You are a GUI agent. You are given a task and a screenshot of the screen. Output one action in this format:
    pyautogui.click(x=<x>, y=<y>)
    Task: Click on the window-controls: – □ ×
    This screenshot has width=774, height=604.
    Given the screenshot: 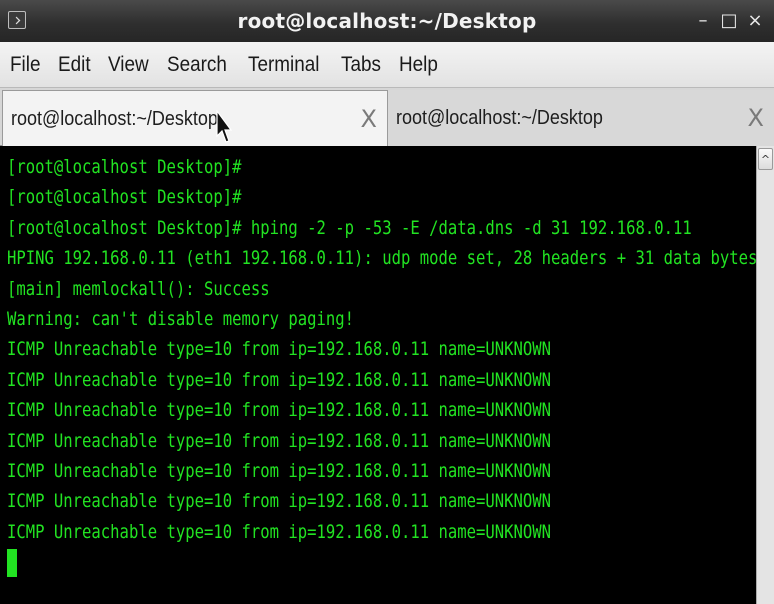 What is the action you would take?
    pyautogui.click(x=729, y=20)
    